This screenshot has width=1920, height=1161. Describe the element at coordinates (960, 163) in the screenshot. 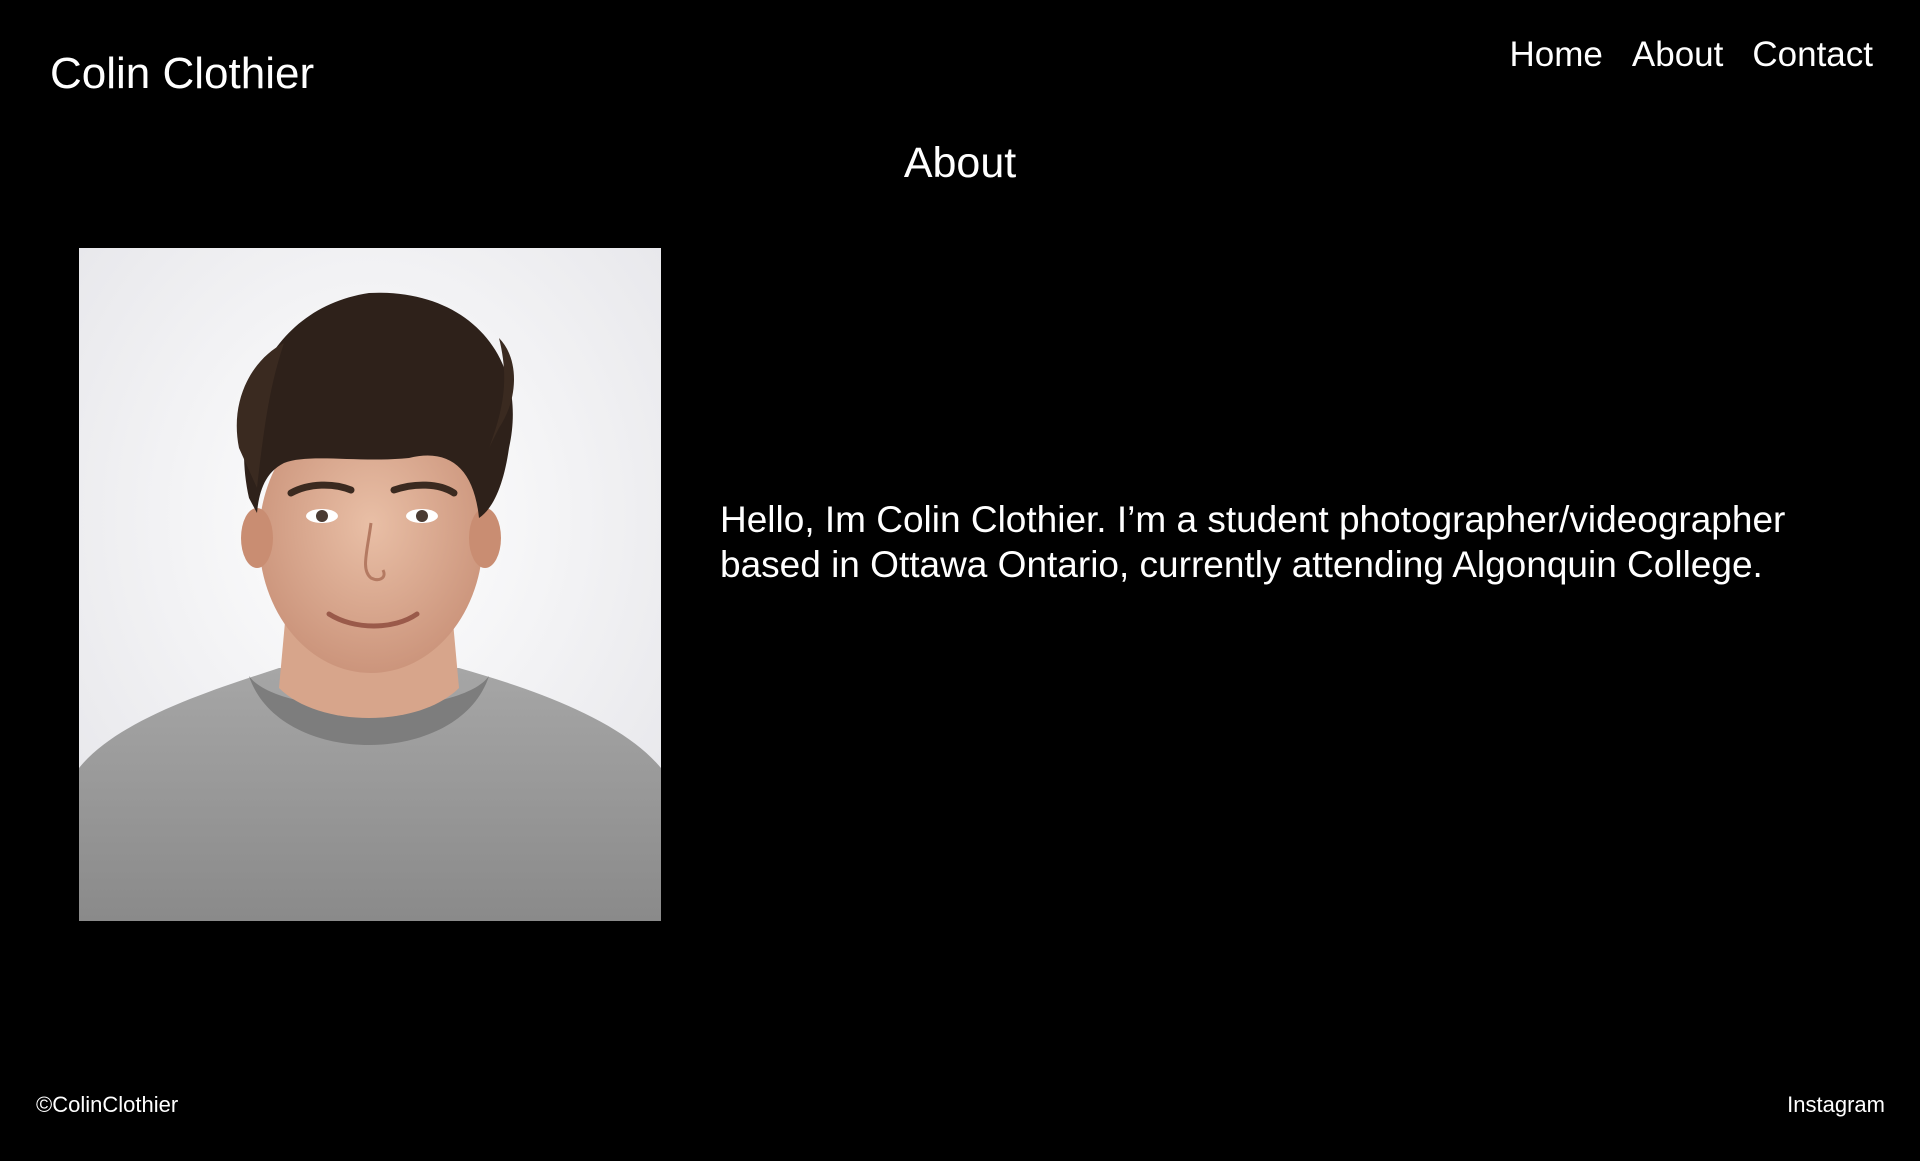

I see `page-title: About` at that location.